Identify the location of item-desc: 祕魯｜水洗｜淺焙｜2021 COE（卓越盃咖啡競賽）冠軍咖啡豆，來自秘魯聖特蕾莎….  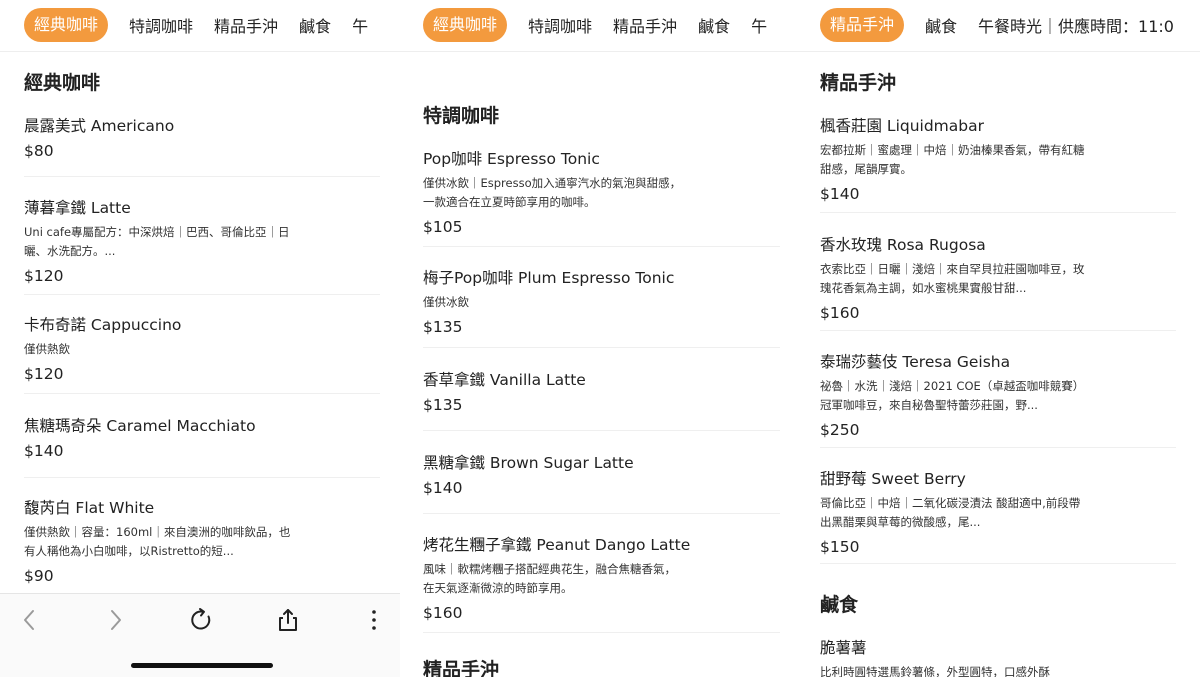
(952, 395).